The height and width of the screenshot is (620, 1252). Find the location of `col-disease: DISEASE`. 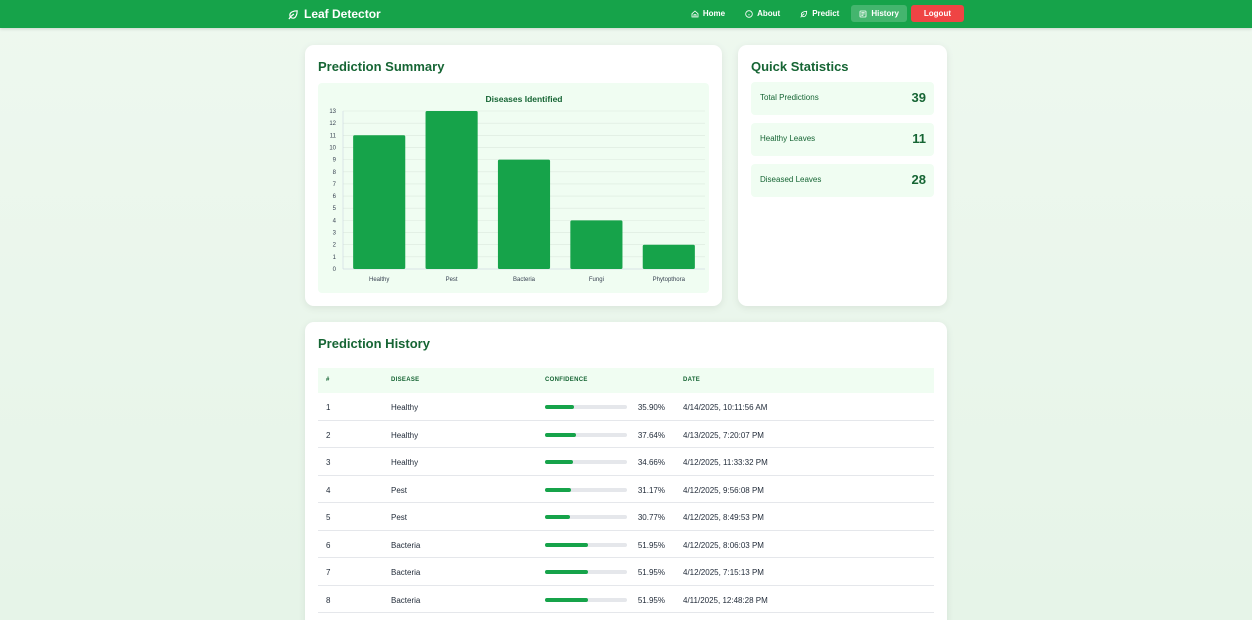

col-disease: DISEASE is located at coordinates (405, 380).